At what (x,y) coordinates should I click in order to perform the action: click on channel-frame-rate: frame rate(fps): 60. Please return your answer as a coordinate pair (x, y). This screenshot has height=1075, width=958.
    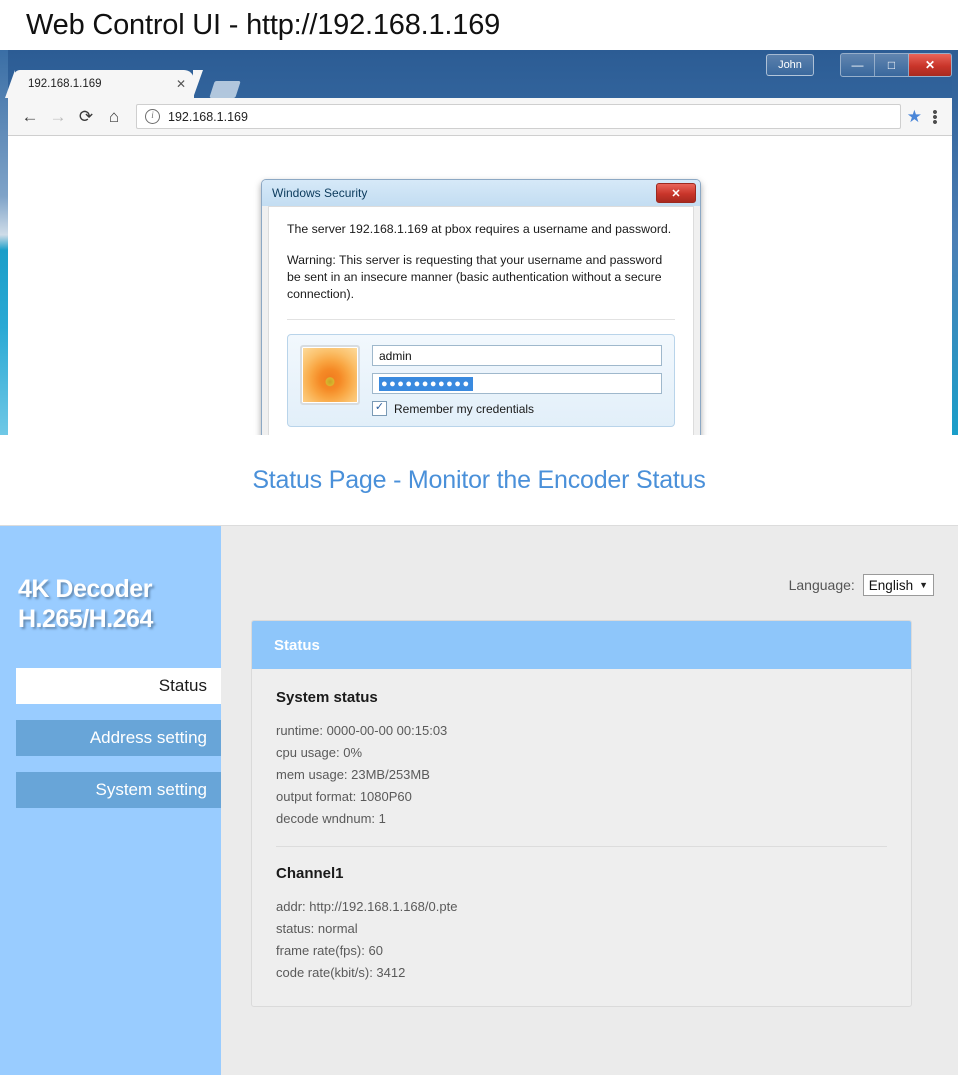
    Looking at the image, I should click on (329, 950).